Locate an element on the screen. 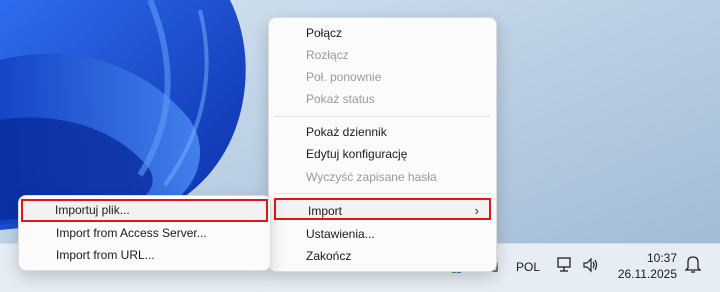 This screenshot has height=292, width=720. volume-icon is located at coordinates (591, 265).